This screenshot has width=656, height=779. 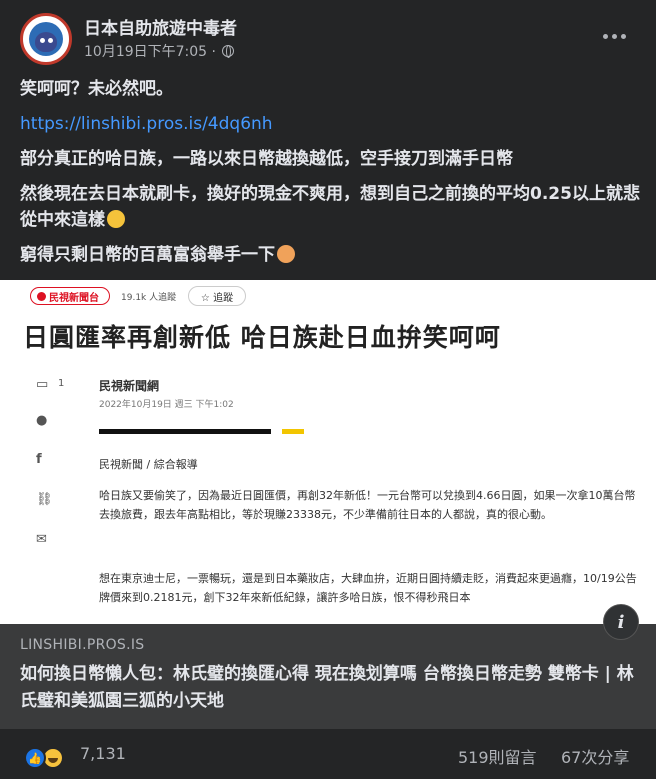 What do you see at coordinates (96, 89) in the screenshot?
I see `post-line: 笑呵呵？未必然吧。` at bounding box center [96, 89].